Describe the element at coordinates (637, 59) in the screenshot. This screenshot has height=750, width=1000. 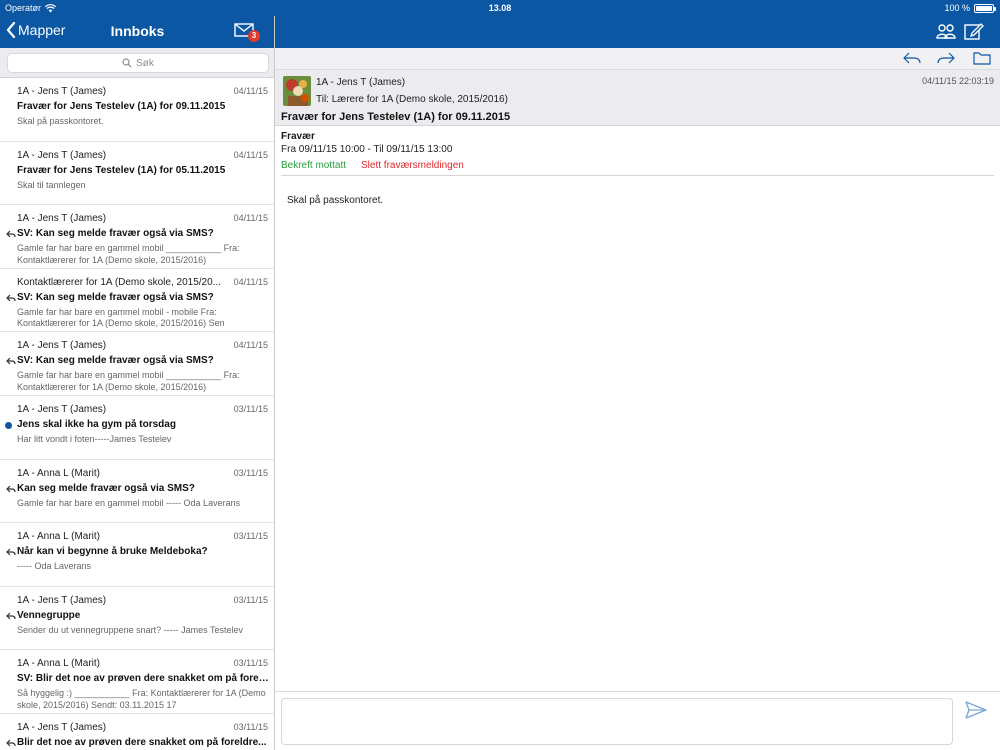
I see `message-toolbar` at that location.